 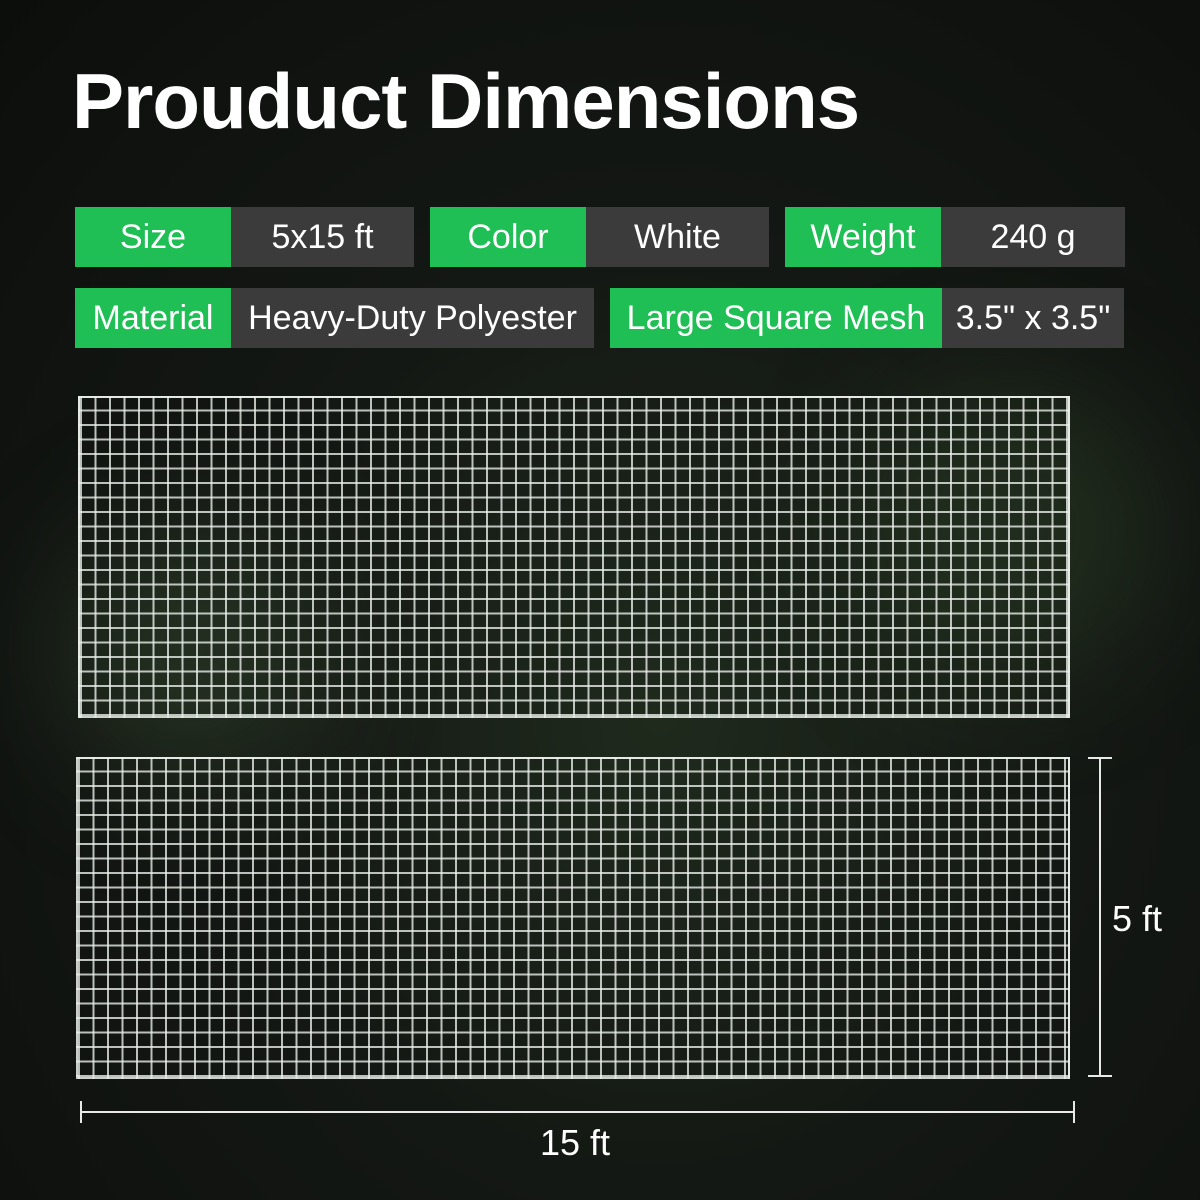 I want to click on spec-material-value: Heavy-Duty Polyester, so click(x=412, y=318).